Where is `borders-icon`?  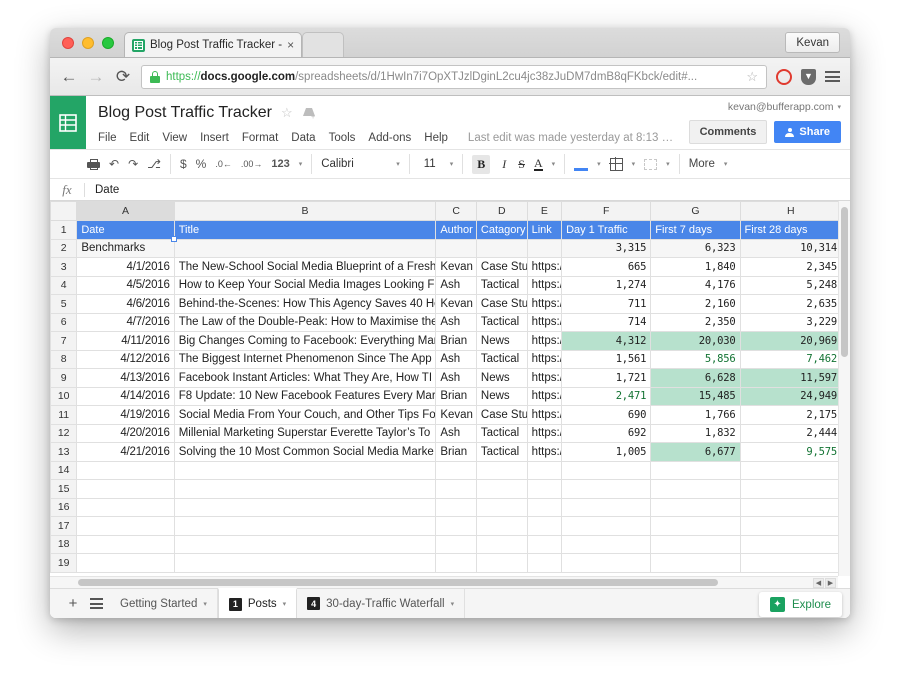
borders-icon is located at coordinates (616, 164).